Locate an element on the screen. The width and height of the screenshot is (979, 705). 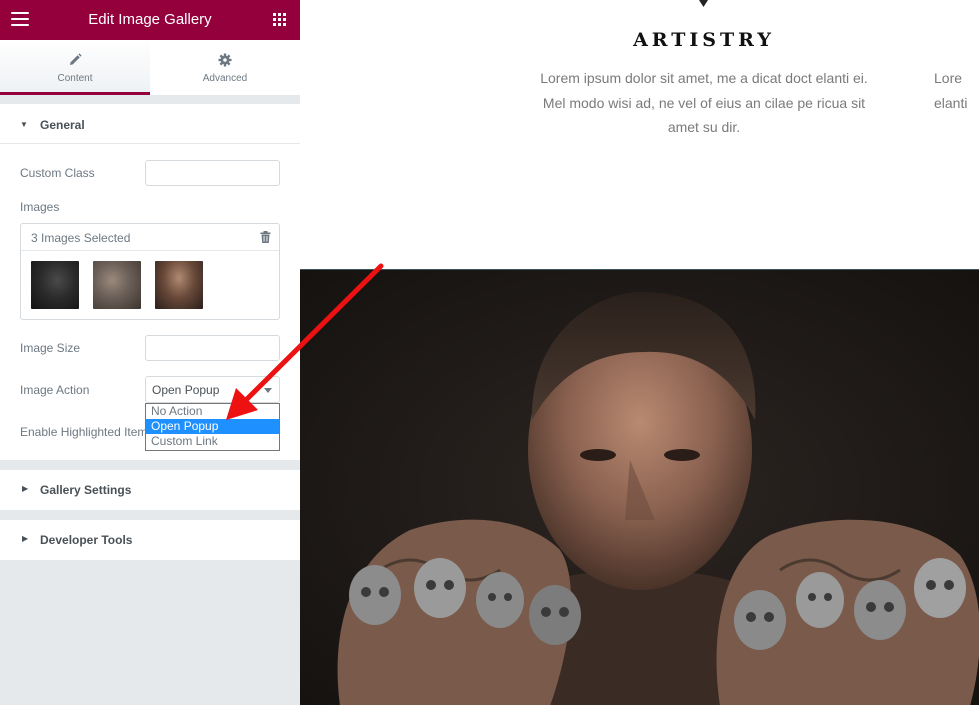
panel-header: Edit Image Gallery is located at coordinates (150, 20).